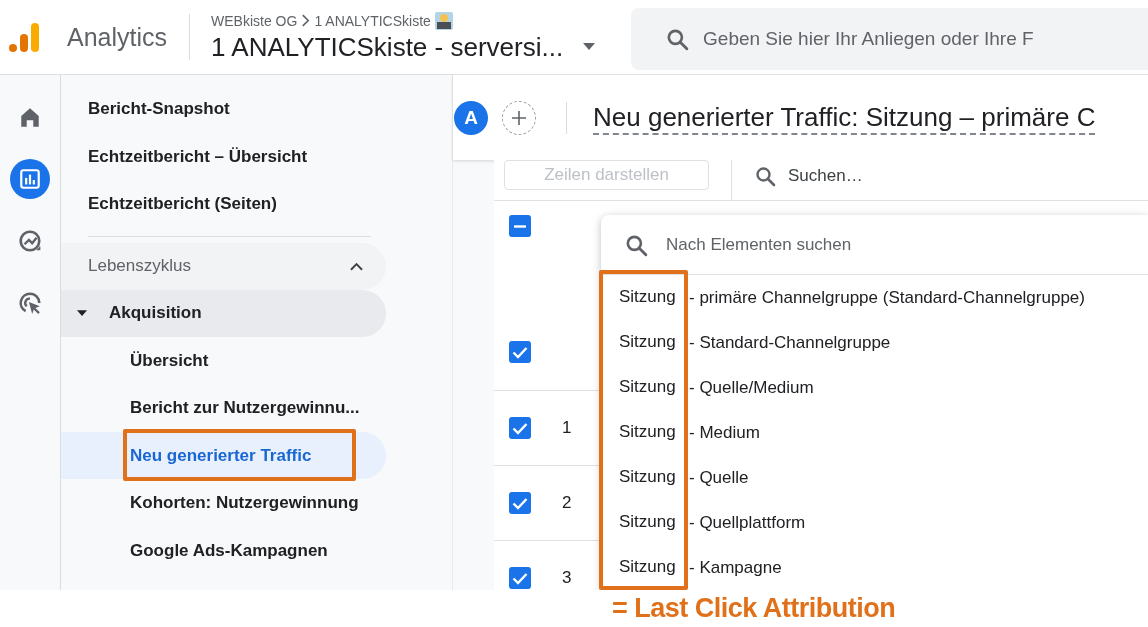 The image size is (1148, 627). Describe the element at coordinates (372, 20) in the screenshot. I see `breadcrumb-link: 1 ANALYTICSkiste` at that location.